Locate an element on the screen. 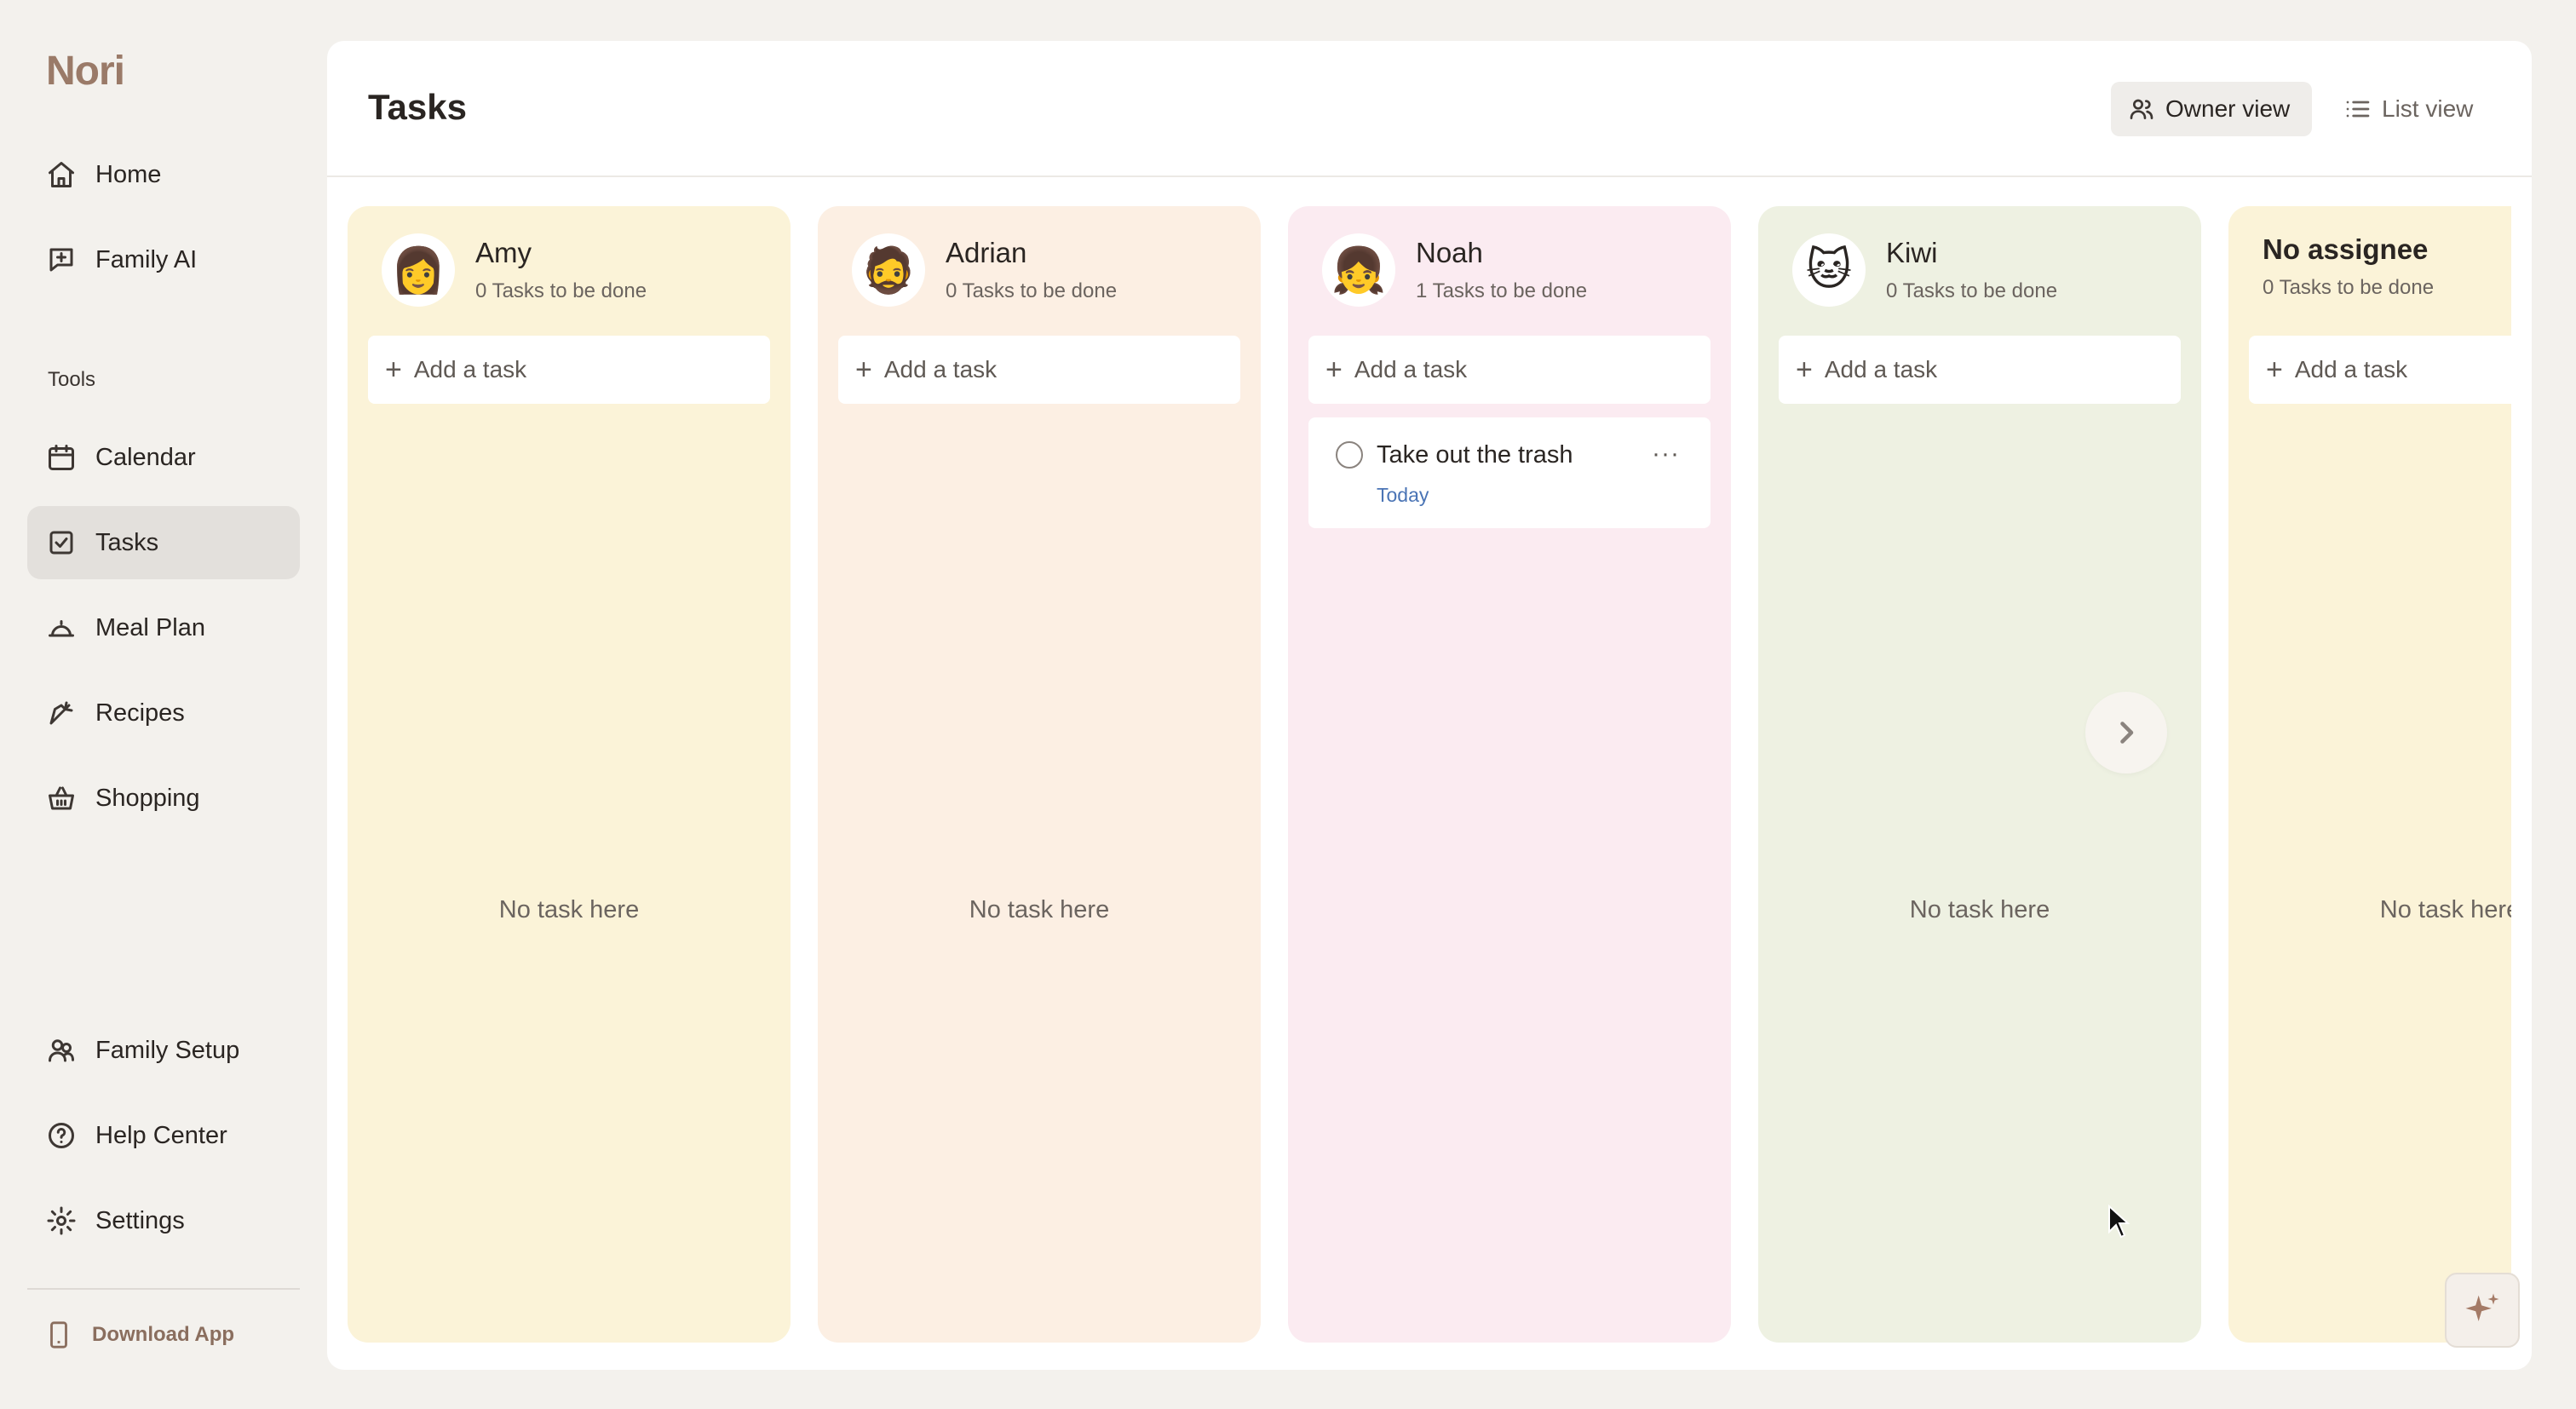 Image resolution: width=2576 pixels, height=1409 pixels. column-header: 👧 Noah 1 Tasks to be done is located at coordinates (1454, 270).